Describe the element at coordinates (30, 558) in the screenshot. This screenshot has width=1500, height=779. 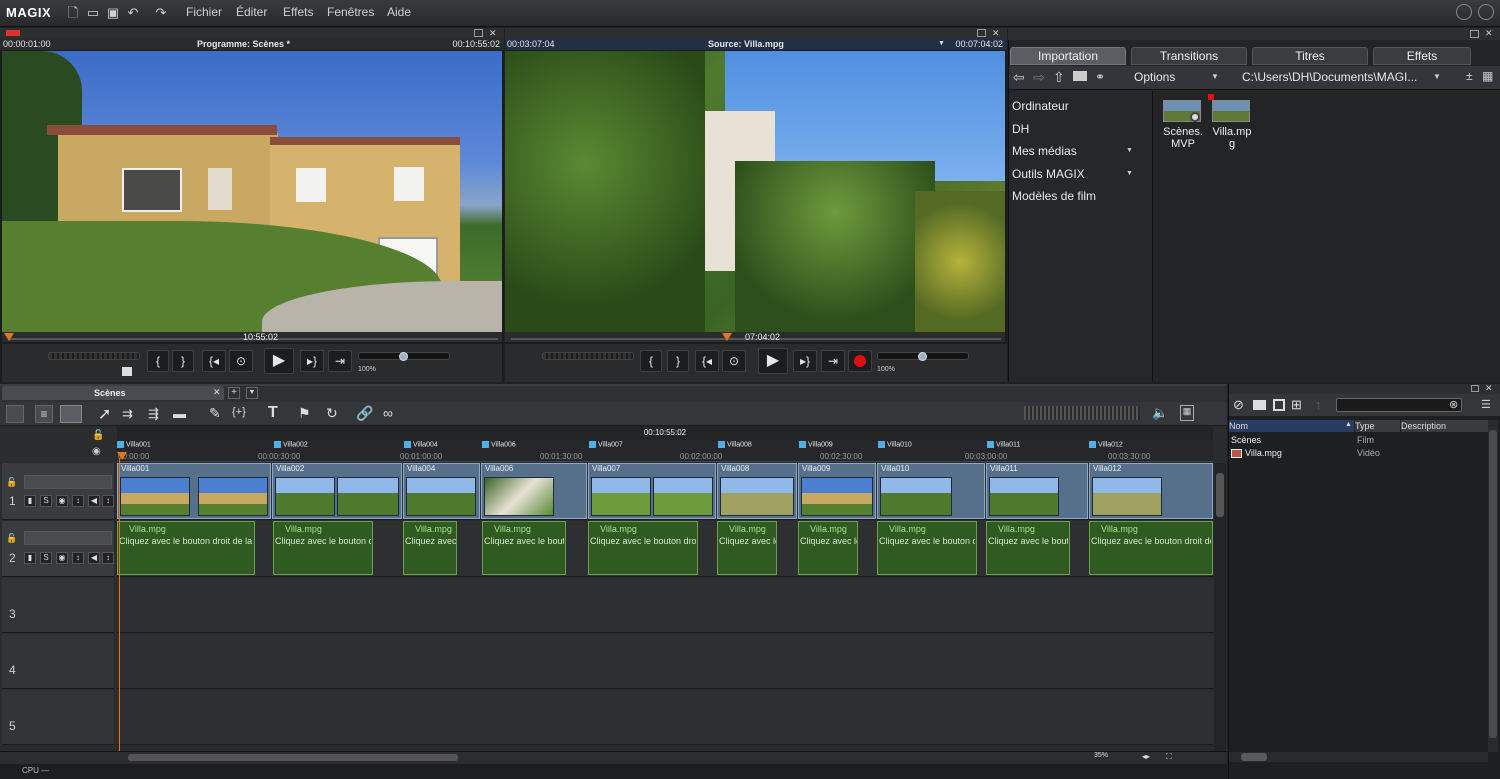
I see `record-arm-icon: ▮` at that location.